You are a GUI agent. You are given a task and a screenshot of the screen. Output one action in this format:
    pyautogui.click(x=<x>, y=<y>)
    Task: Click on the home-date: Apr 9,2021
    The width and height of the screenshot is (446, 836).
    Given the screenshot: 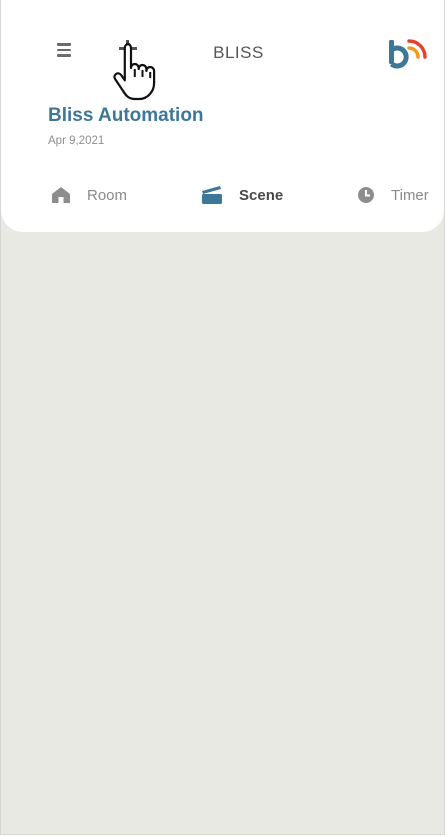 What is the action you would take?
    pyautogui.click(x=76, y=141)
    